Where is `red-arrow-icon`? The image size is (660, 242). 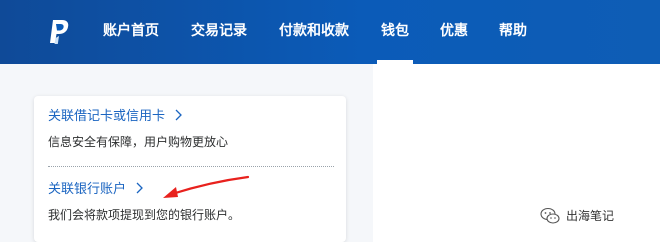 red-arrow-icon is located at coordinates (206, 186).